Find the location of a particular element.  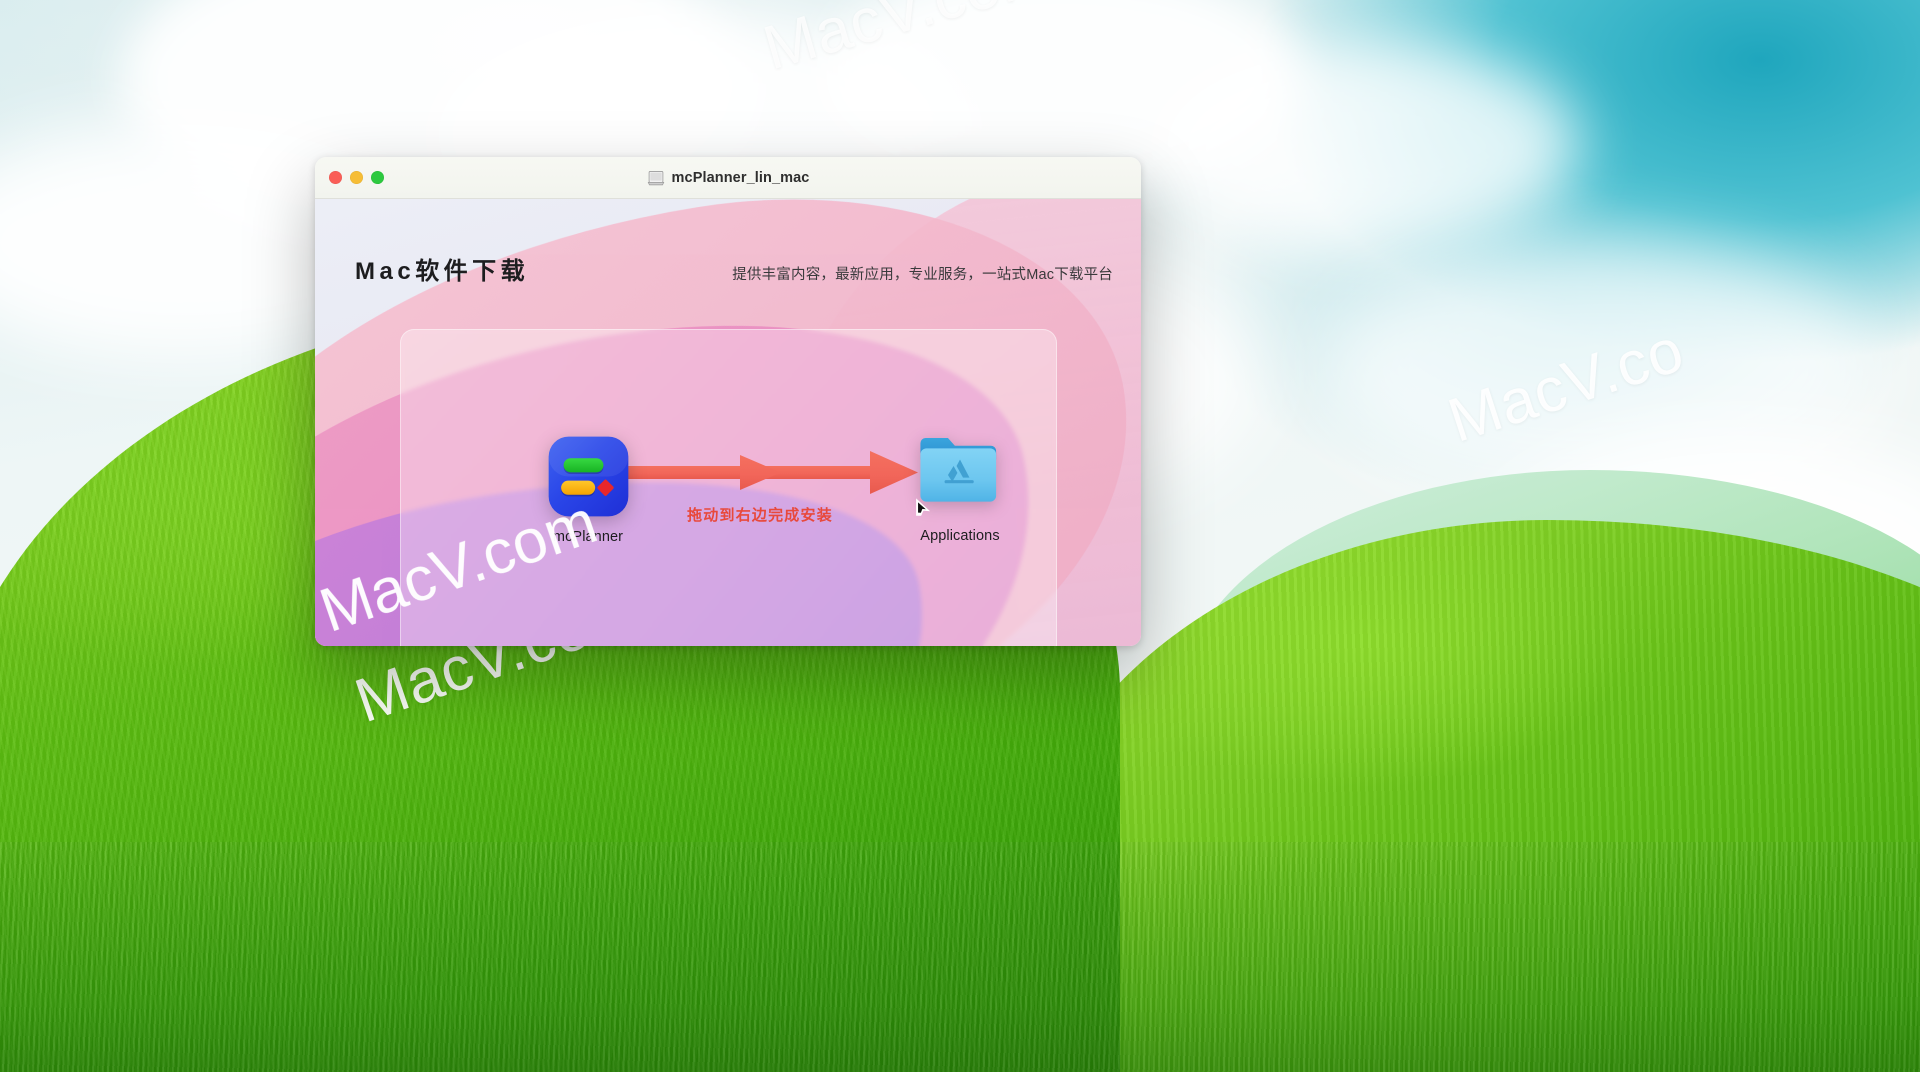

alias-arrow-icon is located at coordinates (923, 507).